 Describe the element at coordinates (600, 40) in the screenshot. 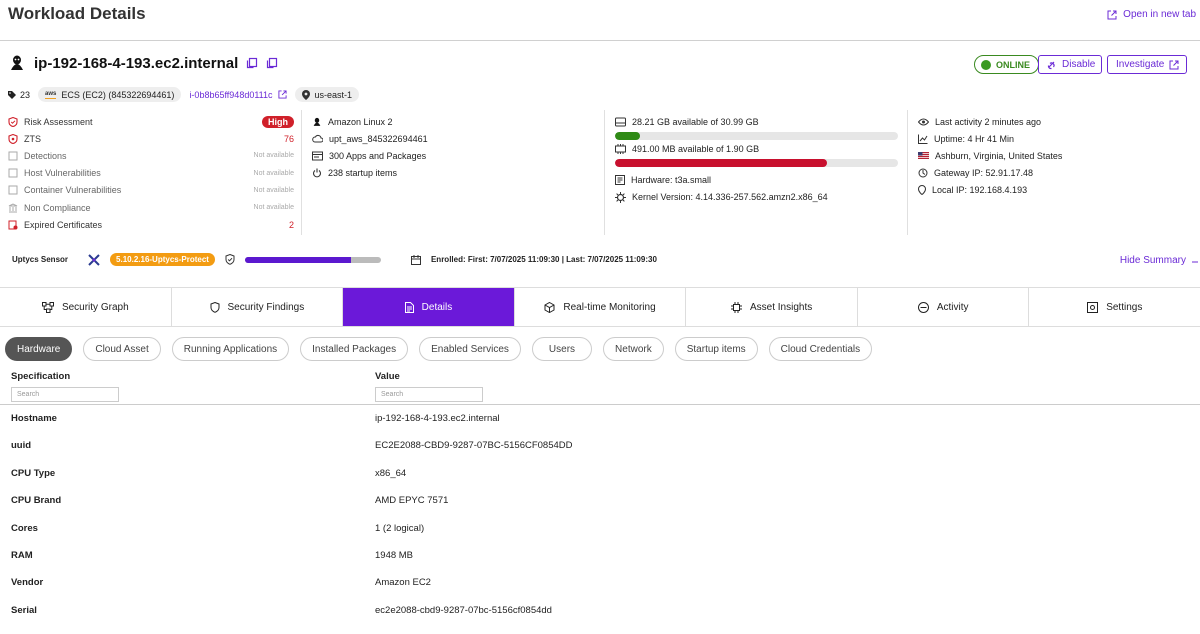

I see `header-divider` at that location.